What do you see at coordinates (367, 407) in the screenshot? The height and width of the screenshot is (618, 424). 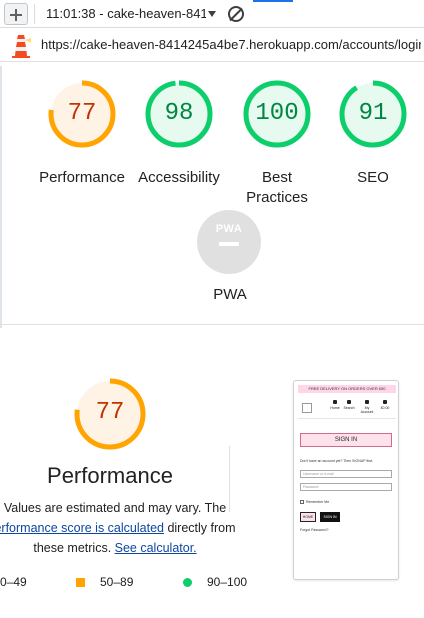 I see `thumb-nav-account: My Account` at bounding box center [367, 407].